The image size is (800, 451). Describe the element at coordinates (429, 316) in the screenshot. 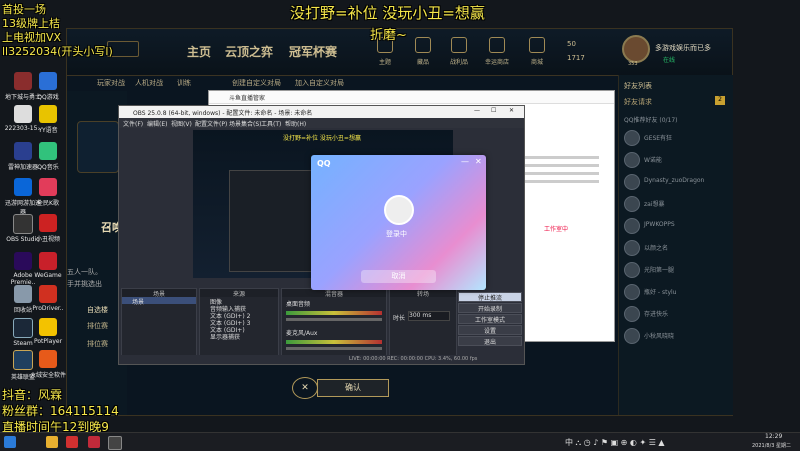

I see `duration-input: 300 ms` at that location.